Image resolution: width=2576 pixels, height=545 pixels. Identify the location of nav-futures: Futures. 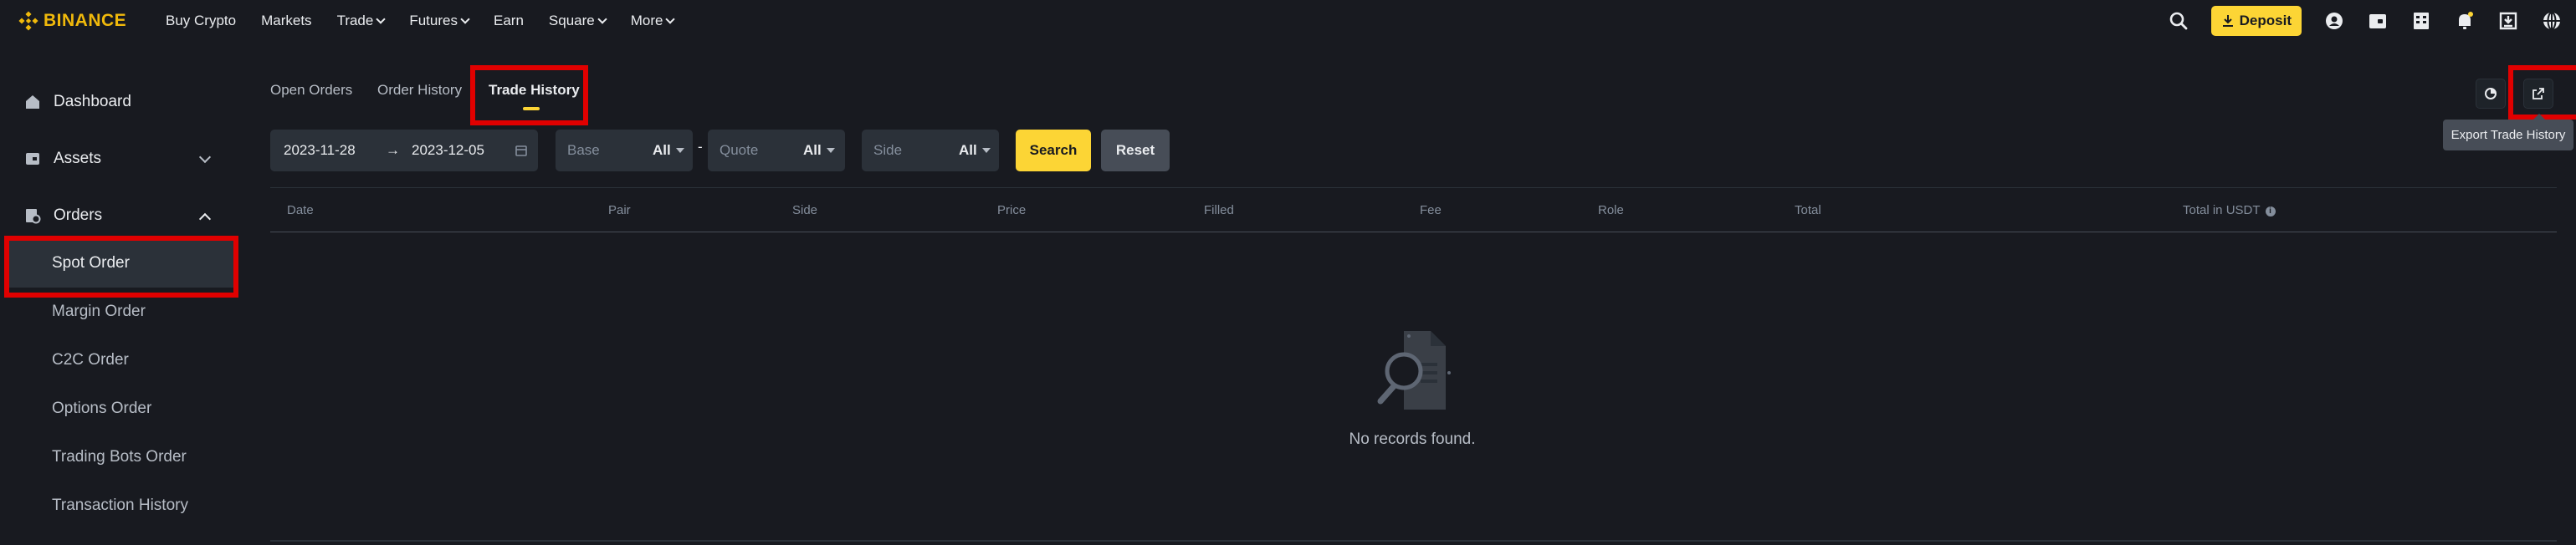
(440, 21).